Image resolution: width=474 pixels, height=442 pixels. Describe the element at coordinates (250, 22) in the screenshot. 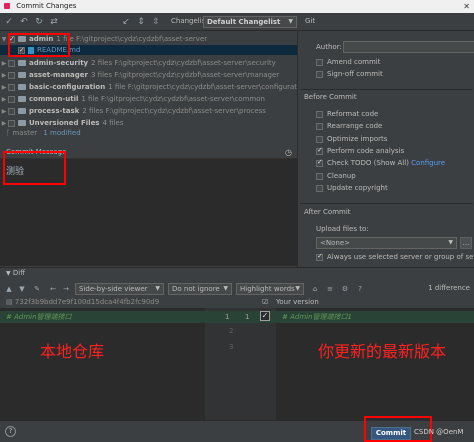

I see `changelist-select: Default Changelist ▼` at that location.